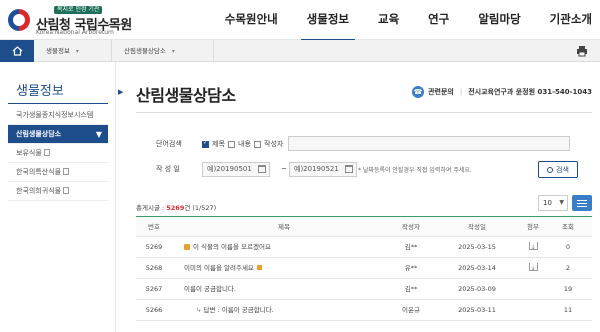 Image resolution: width=600 pixels, height=332 pixels. What do you see at coordinates (415, 170) in the screenshot?
I see `date-hint: * 날짜등록이 안될경우 직접 입력하여 주세요.` at bounding box center [415, 170].